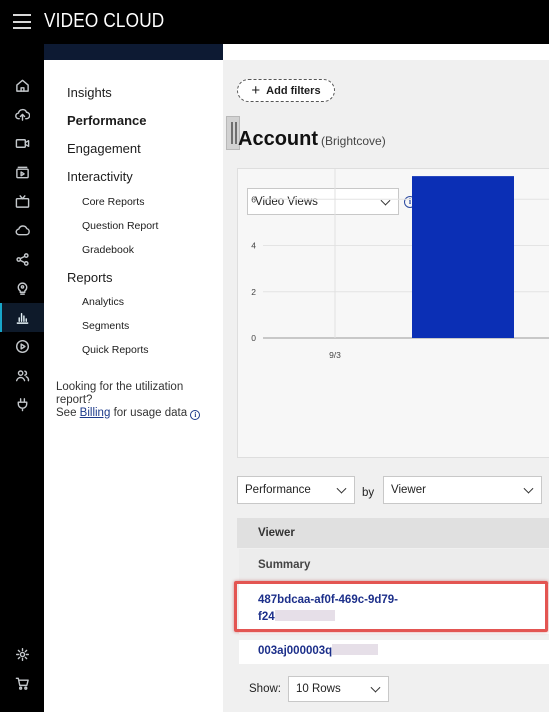  Describe the element at coordinates (353, 141) in the screenshot. I see `account-subtitle: (Brightcove)` at that location.